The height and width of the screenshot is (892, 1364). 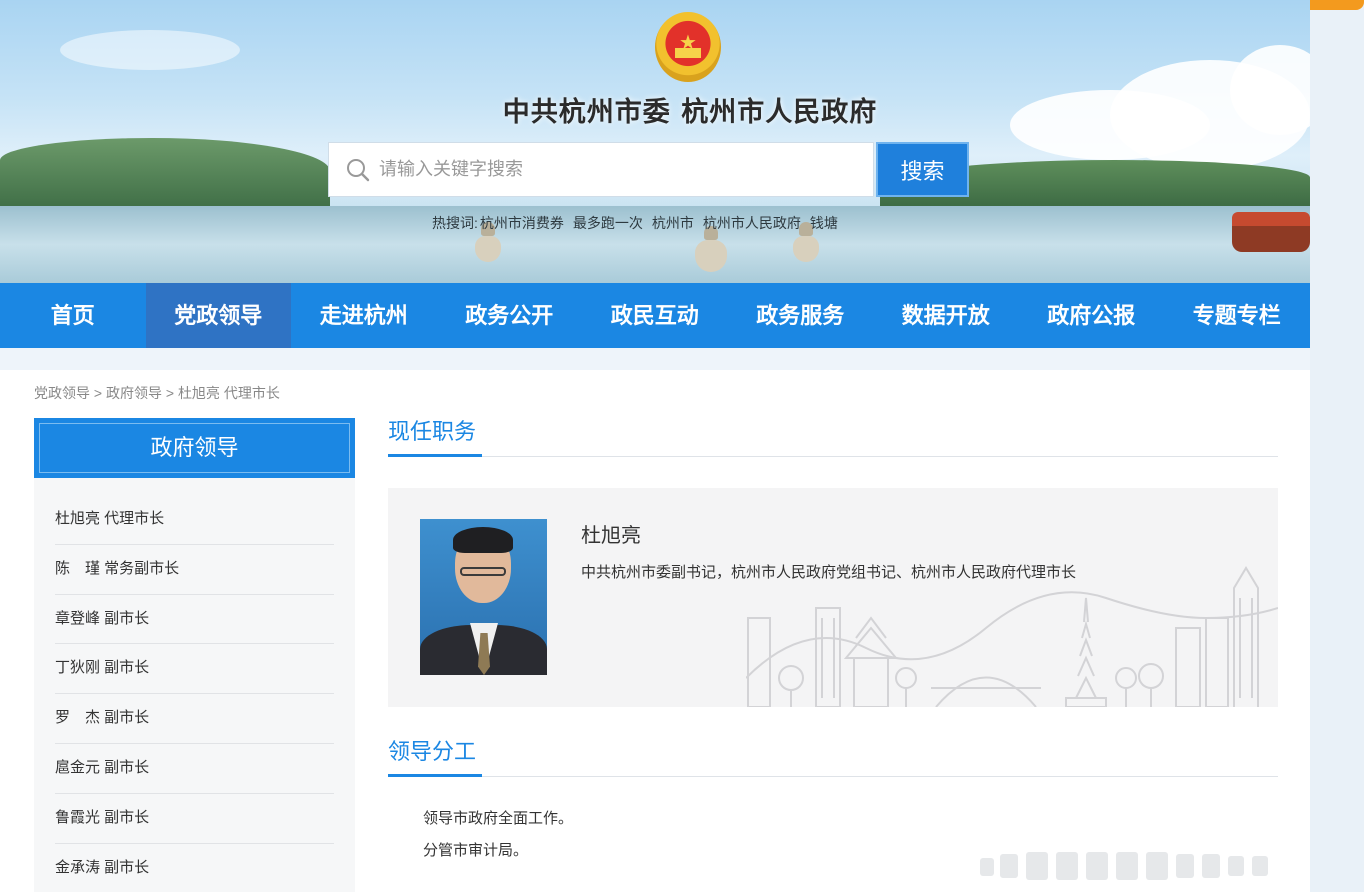 What do you see at coordinates (801, 315) in the screenshot?
I see `nav-item-services: 政务服务` at bounding box center [801, 315].